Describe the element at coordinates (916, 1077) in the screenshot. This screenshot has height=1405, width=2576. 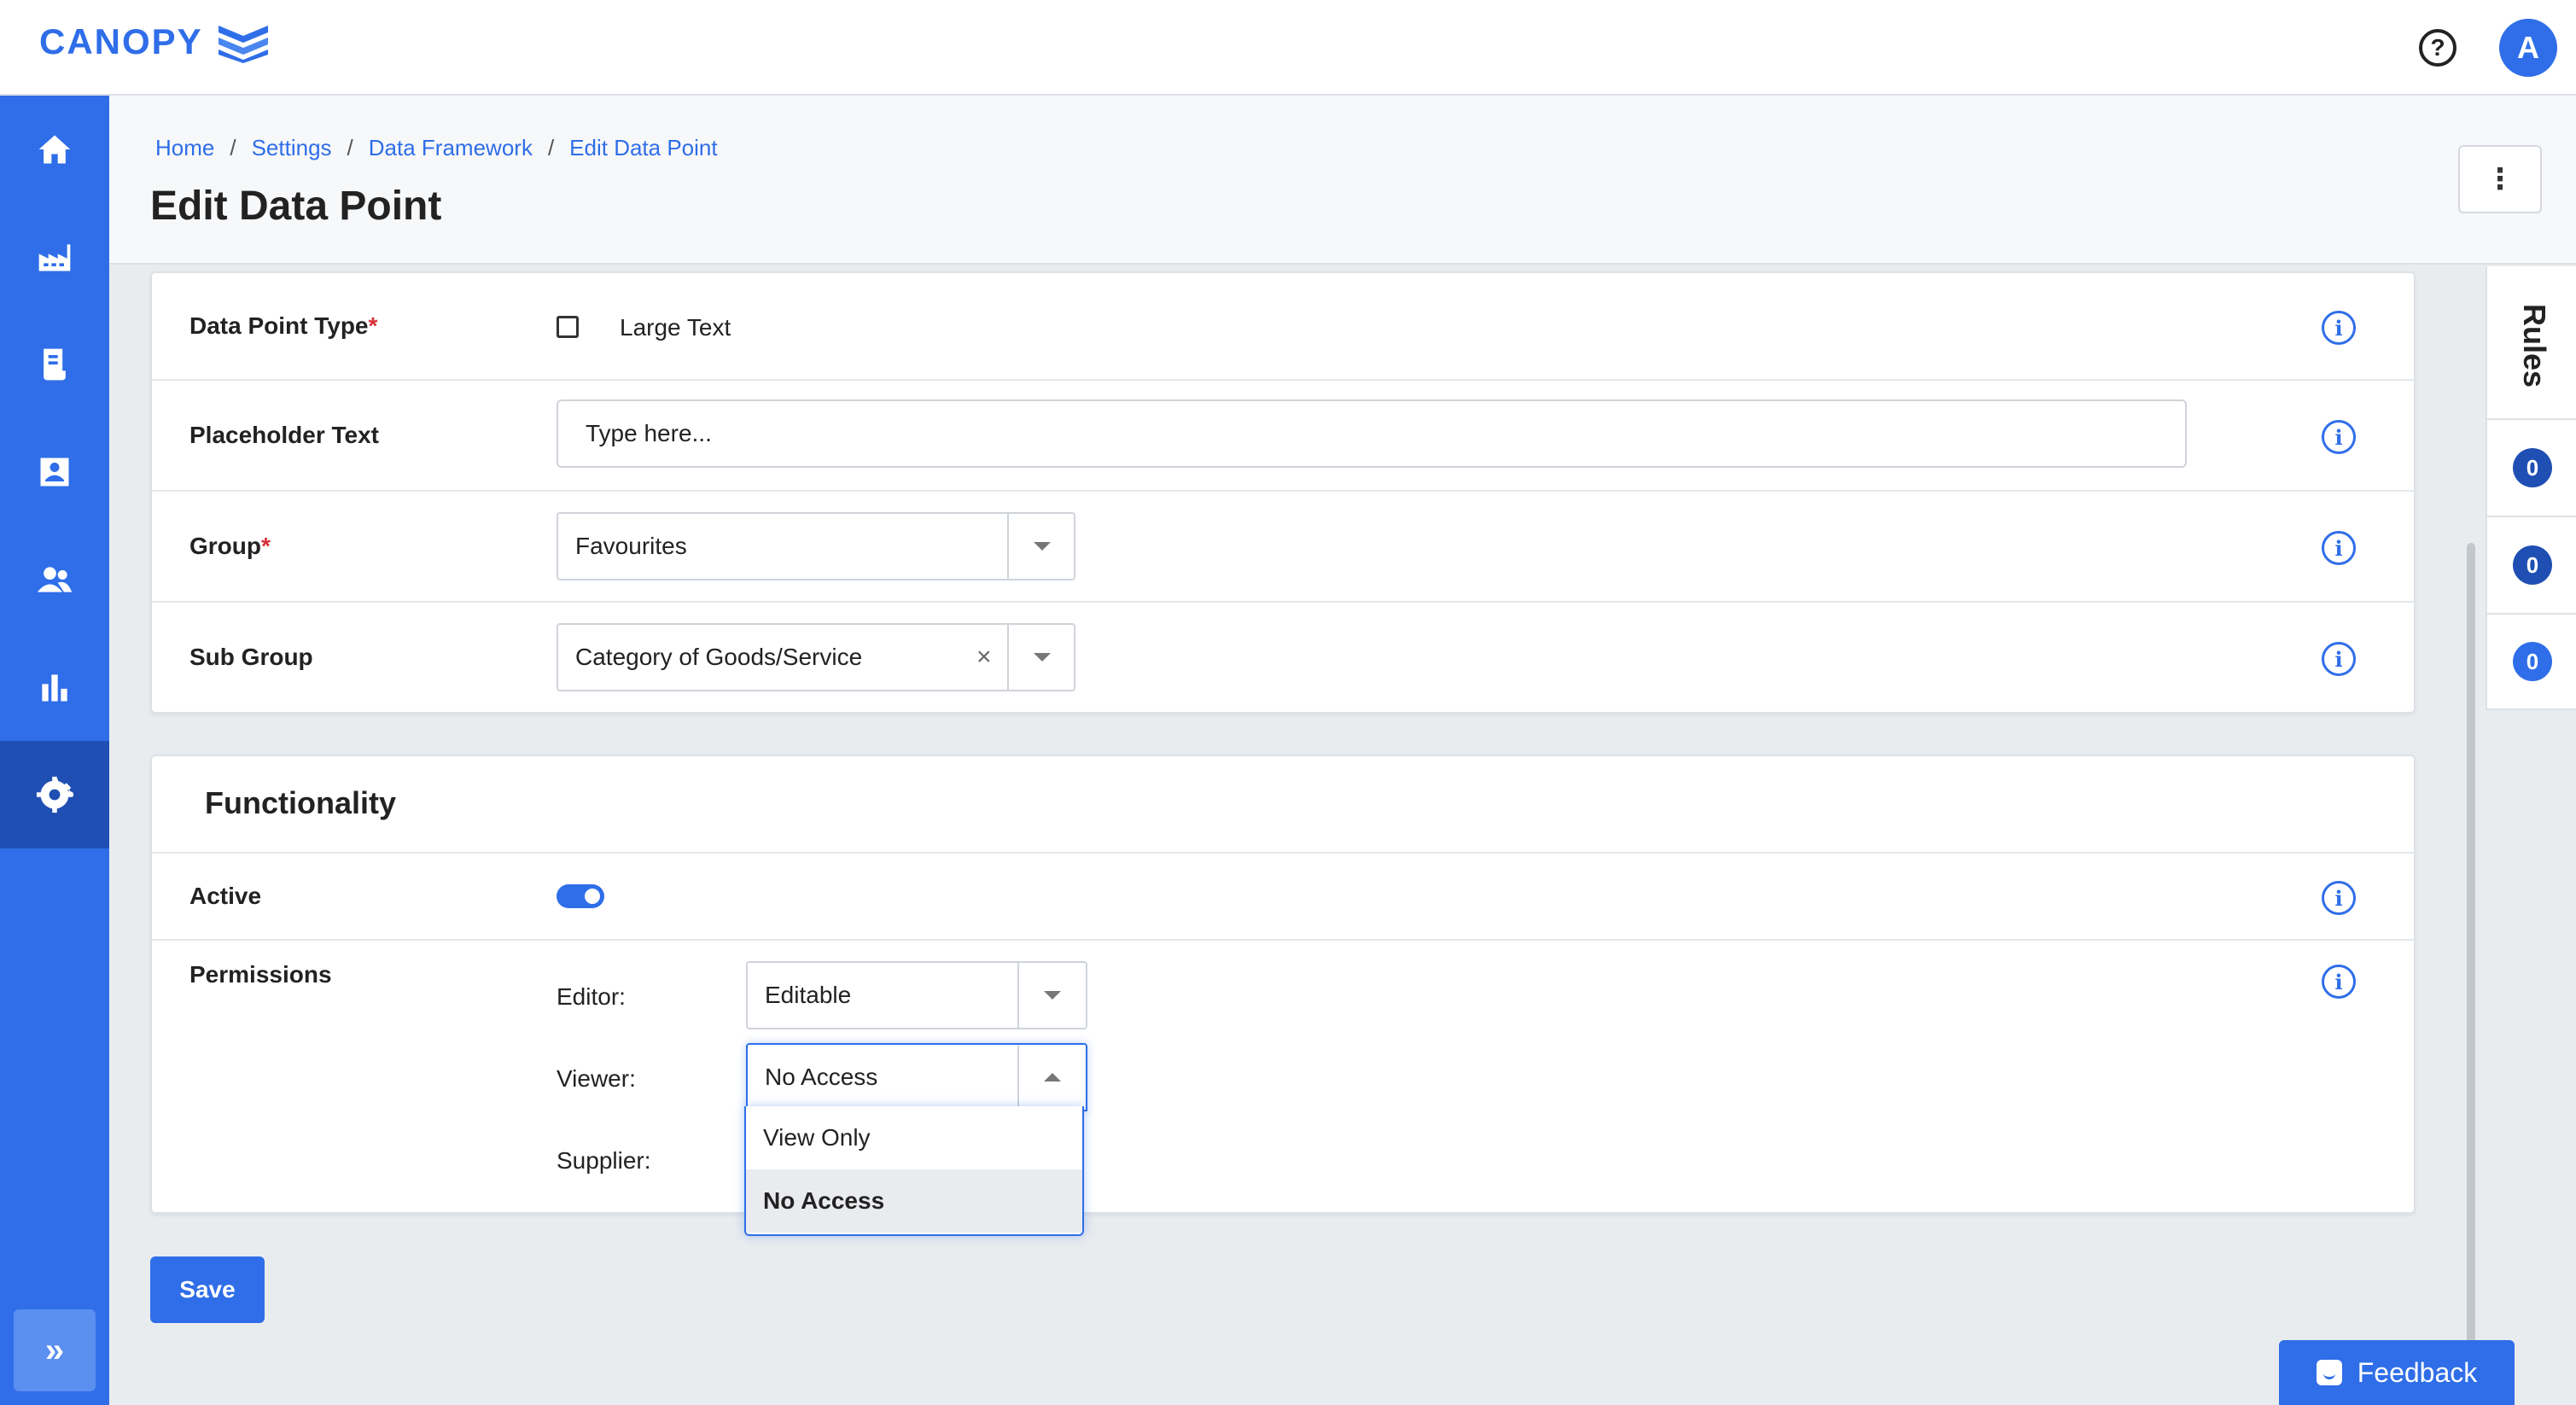
I see `viewer-select: No Access` at that location.